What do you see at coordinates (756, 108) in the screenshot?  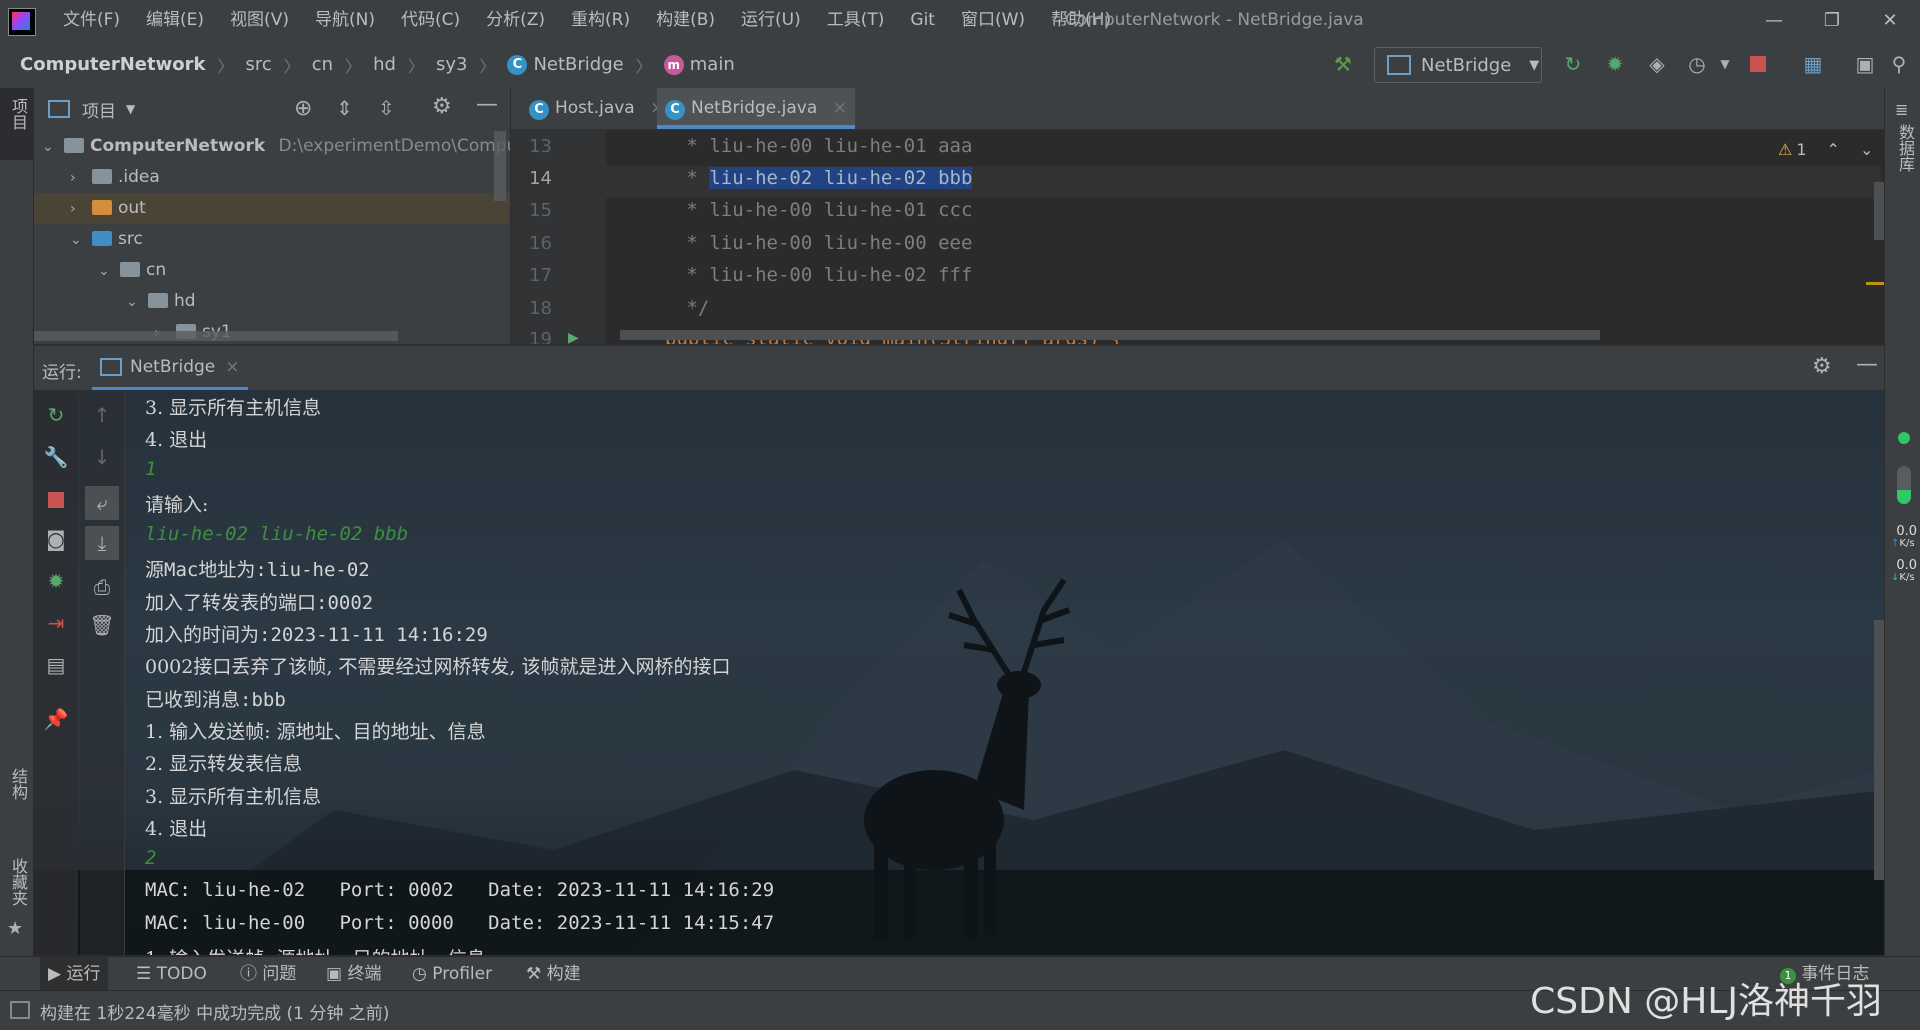 I see `tab-netbridge-java: C NetBridge.java ×` at bounding box center [756, 108].